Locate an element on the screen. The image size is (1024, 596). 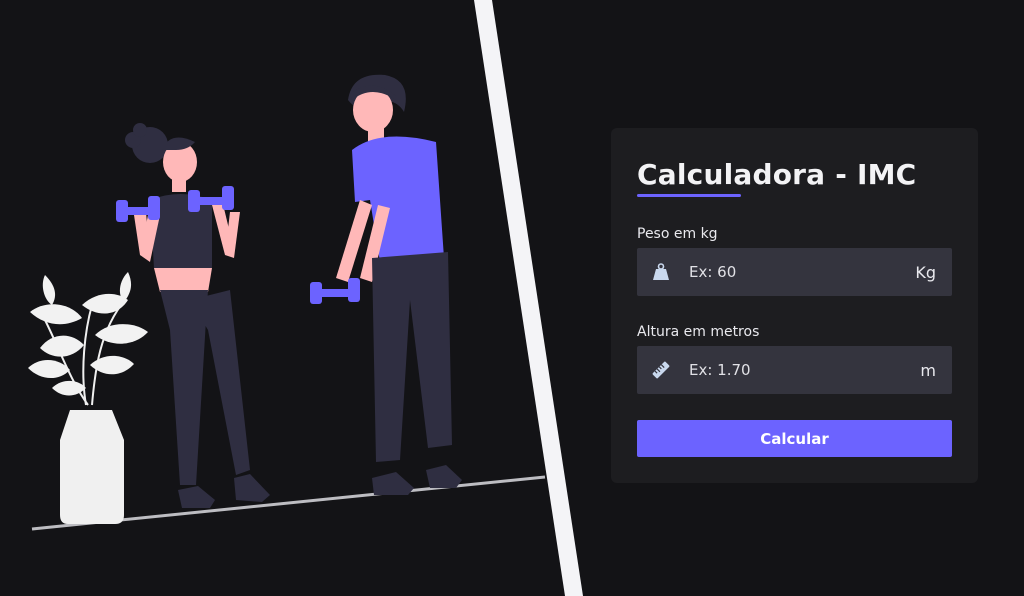
height-field: m is located at coordinates (794, 370).